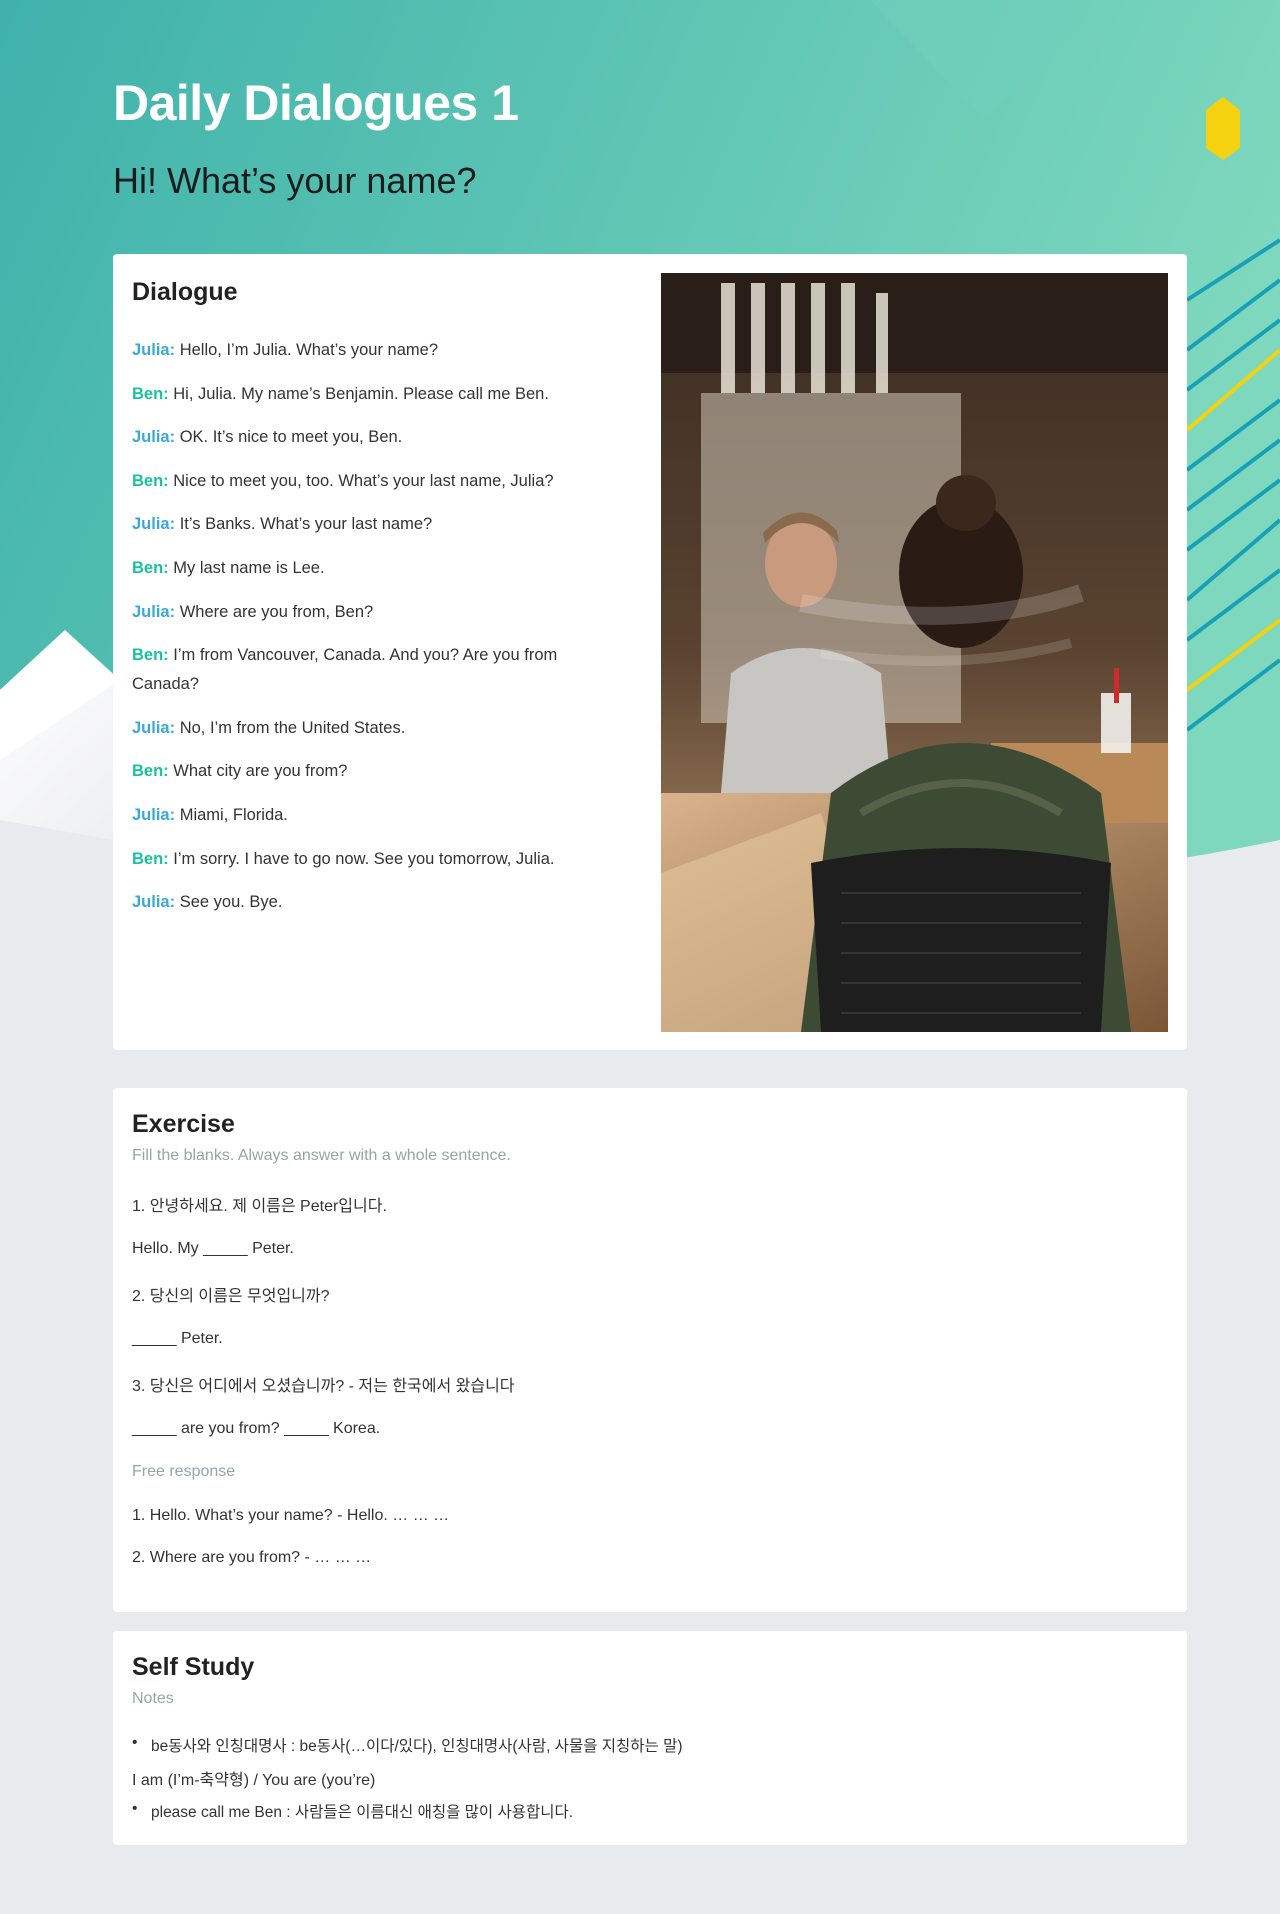 The image size is (1280, 1914). I want to click on page-subtitle: Hi! What’s your name?, so click(295, 180).